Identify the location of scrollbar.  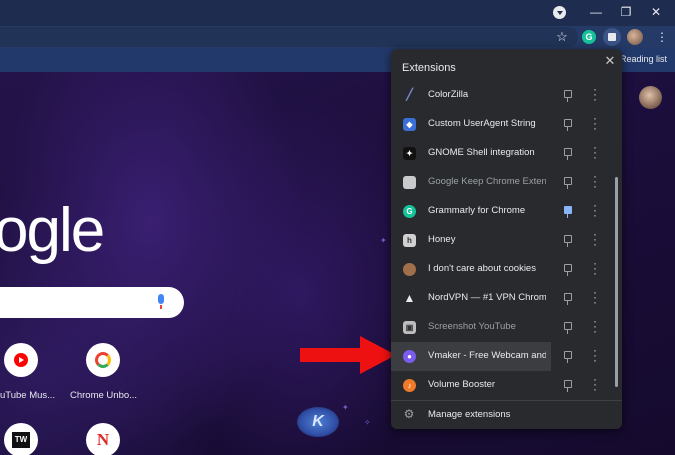
(616, 282).